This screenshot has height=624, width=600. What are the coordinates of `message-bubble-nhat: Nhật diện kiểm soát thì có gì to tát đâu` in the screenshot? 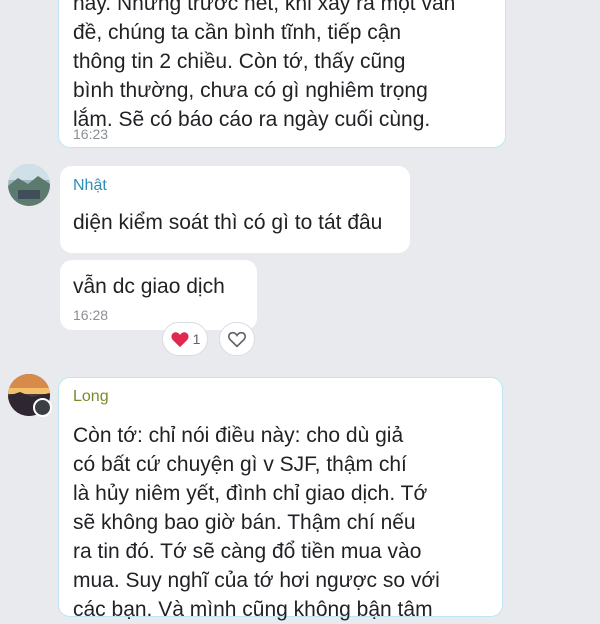 It's located at (235, 209).